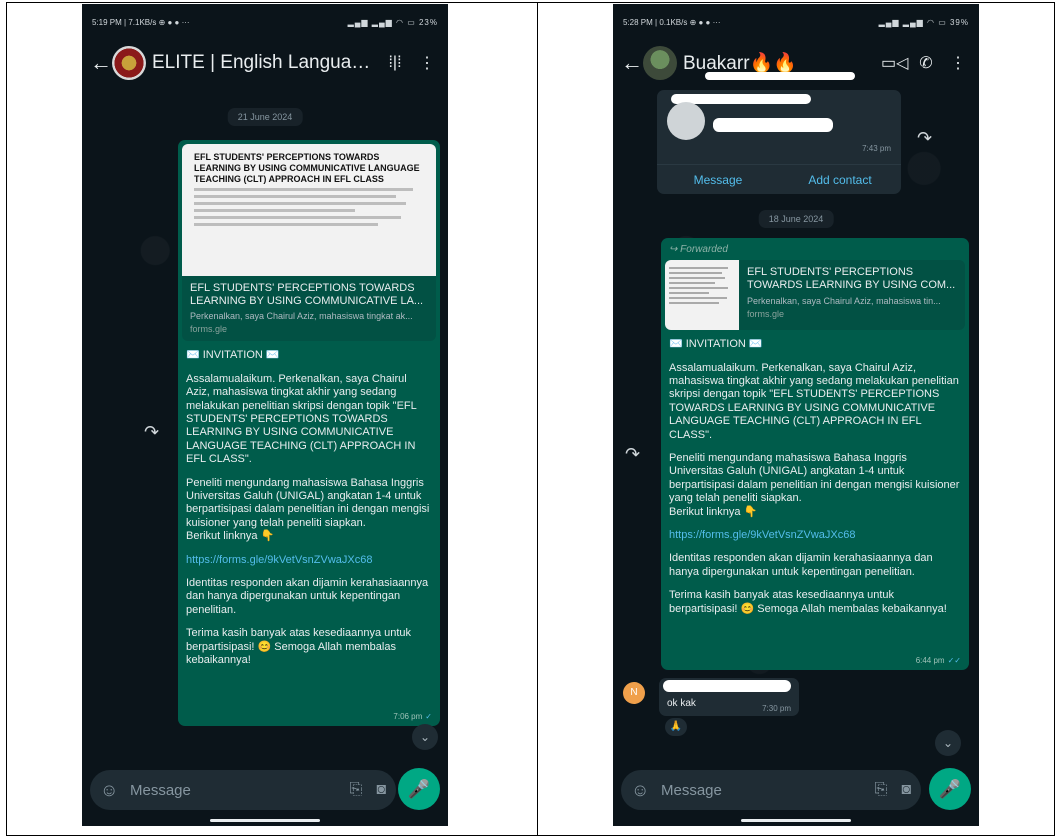 This screenshot has width=1059, height=839. I want to click on chat-header: ← Buakarr🔥🔥 ▭◁ ✆ ⋮, so click(796, 63).